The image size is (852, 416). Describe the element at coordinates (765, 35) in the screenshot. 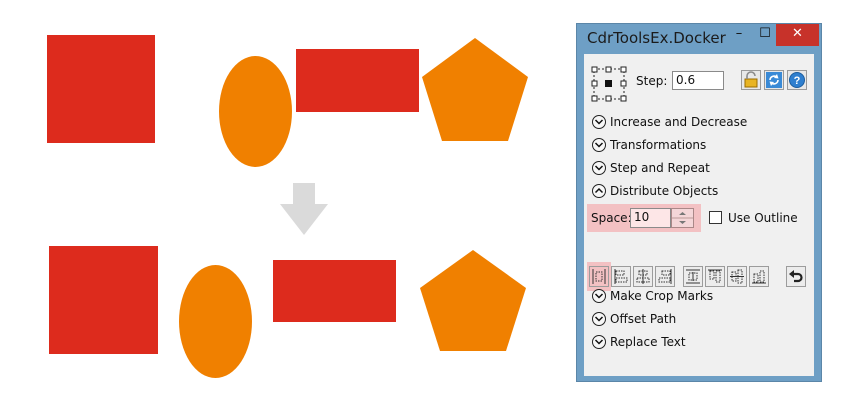

I see `maximize-button: ☐` at that location.